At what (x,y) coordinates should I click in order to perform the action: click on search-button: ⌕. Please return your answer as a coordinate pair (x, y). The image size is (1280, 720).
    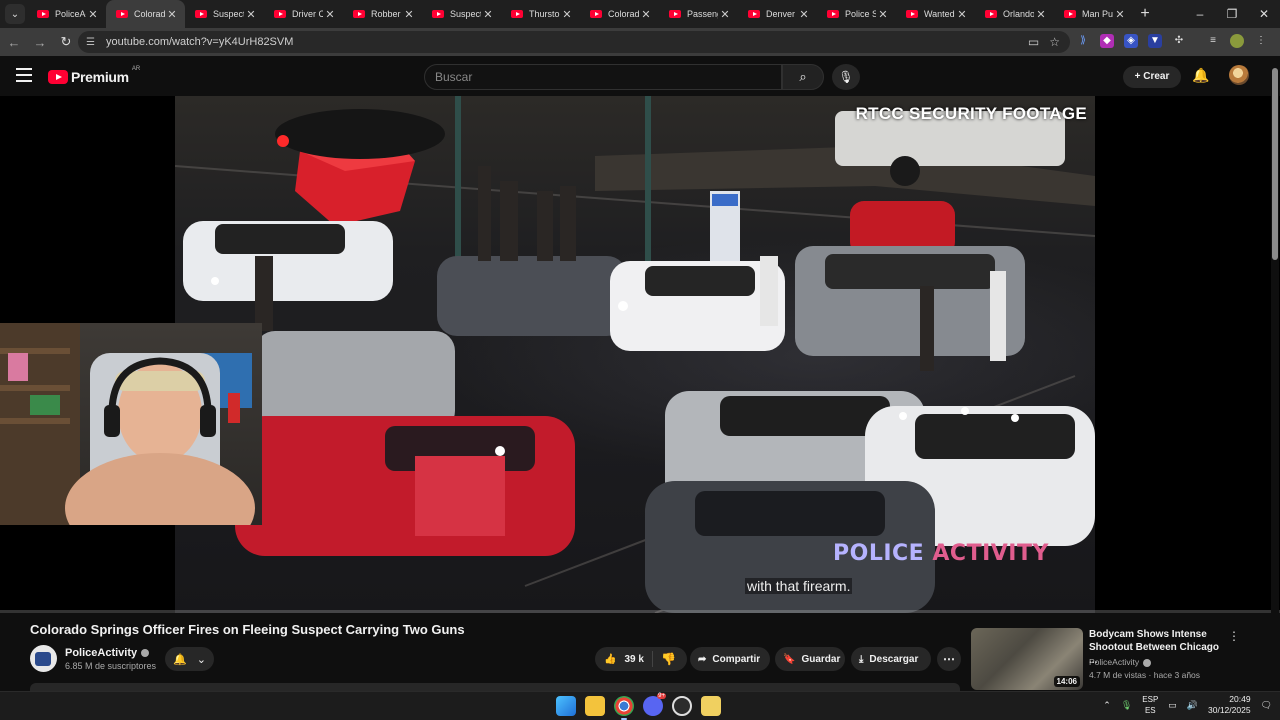
    Looking at the image, I should click on (803, 77).